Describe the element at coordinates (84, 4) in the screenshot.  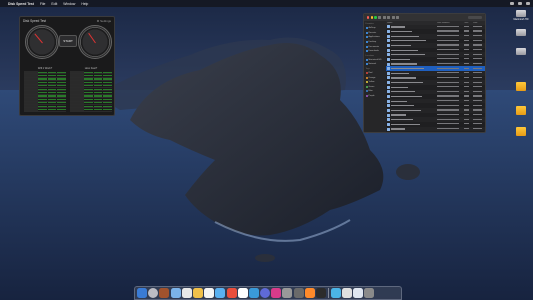
I see `menu-help: Help` at that location.